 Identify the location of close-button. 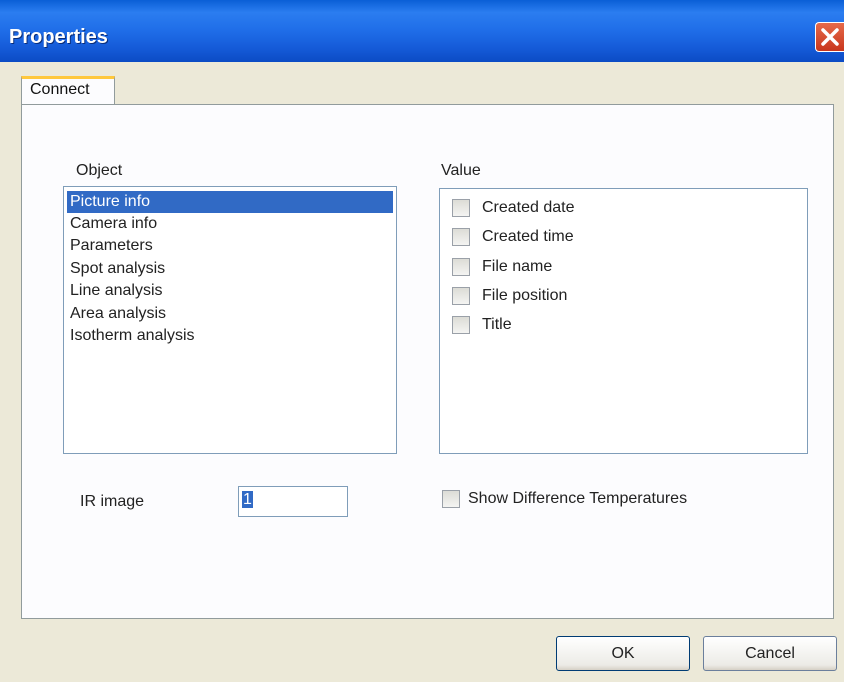
(829, 37).